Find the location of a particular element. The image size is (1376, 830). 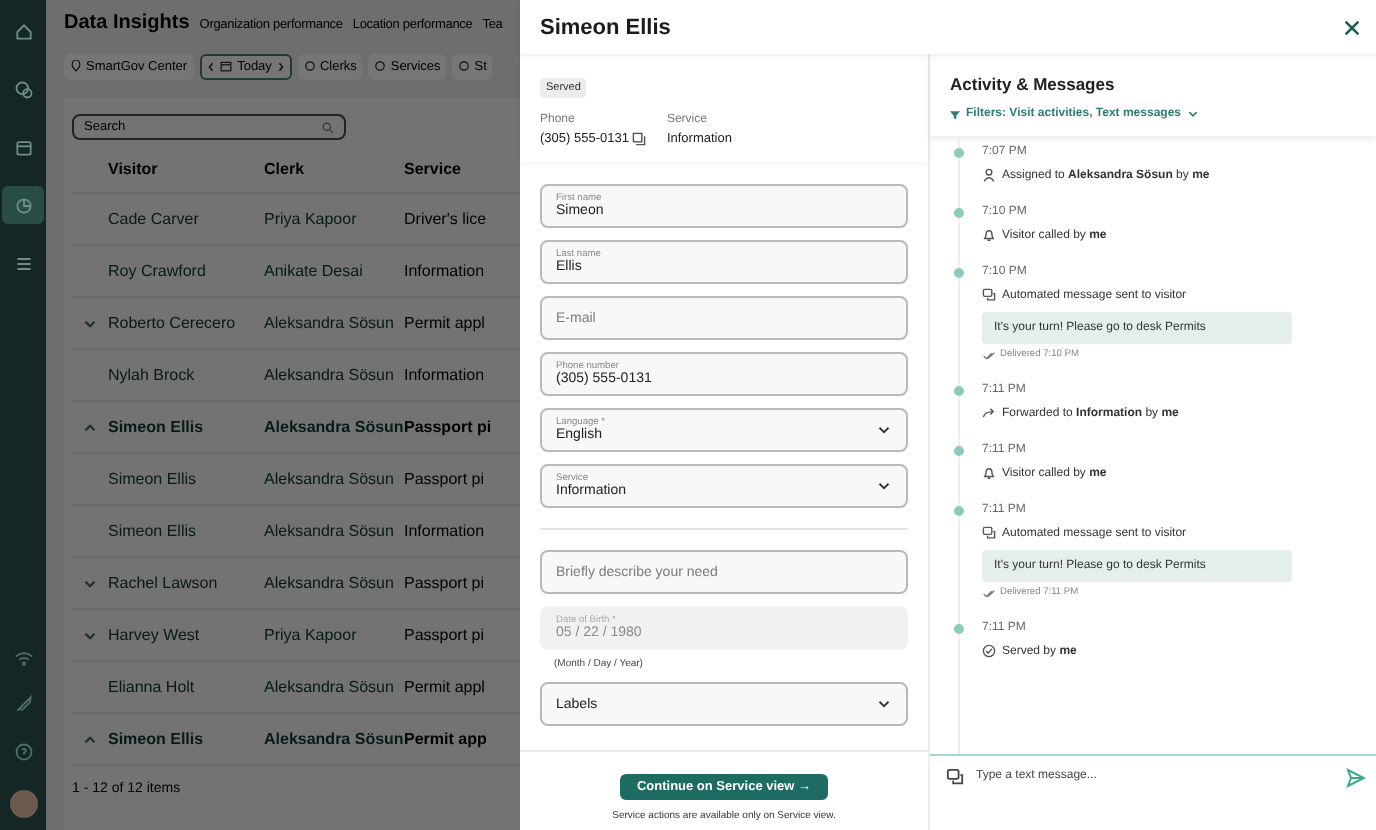

column-header: Visitor is located at coordinates (186, 168).